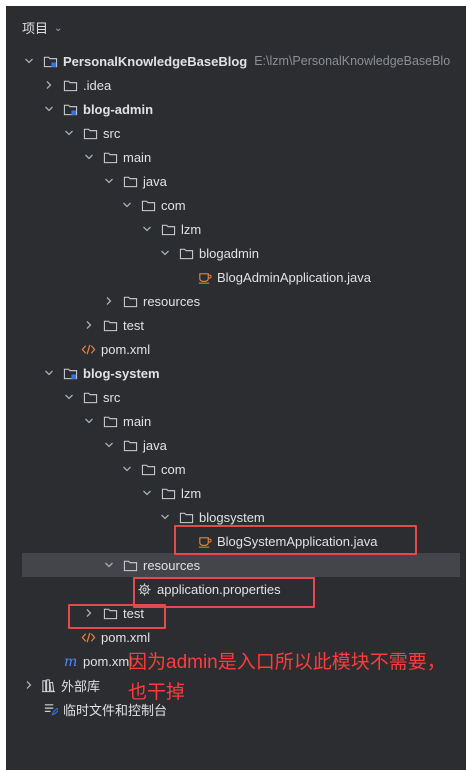 This screenshot has height=770, width=469. What do you see at coordinates (121, 373) in the screenshot?
I see `module-label: blog-system` at bounding box center [121, 373].